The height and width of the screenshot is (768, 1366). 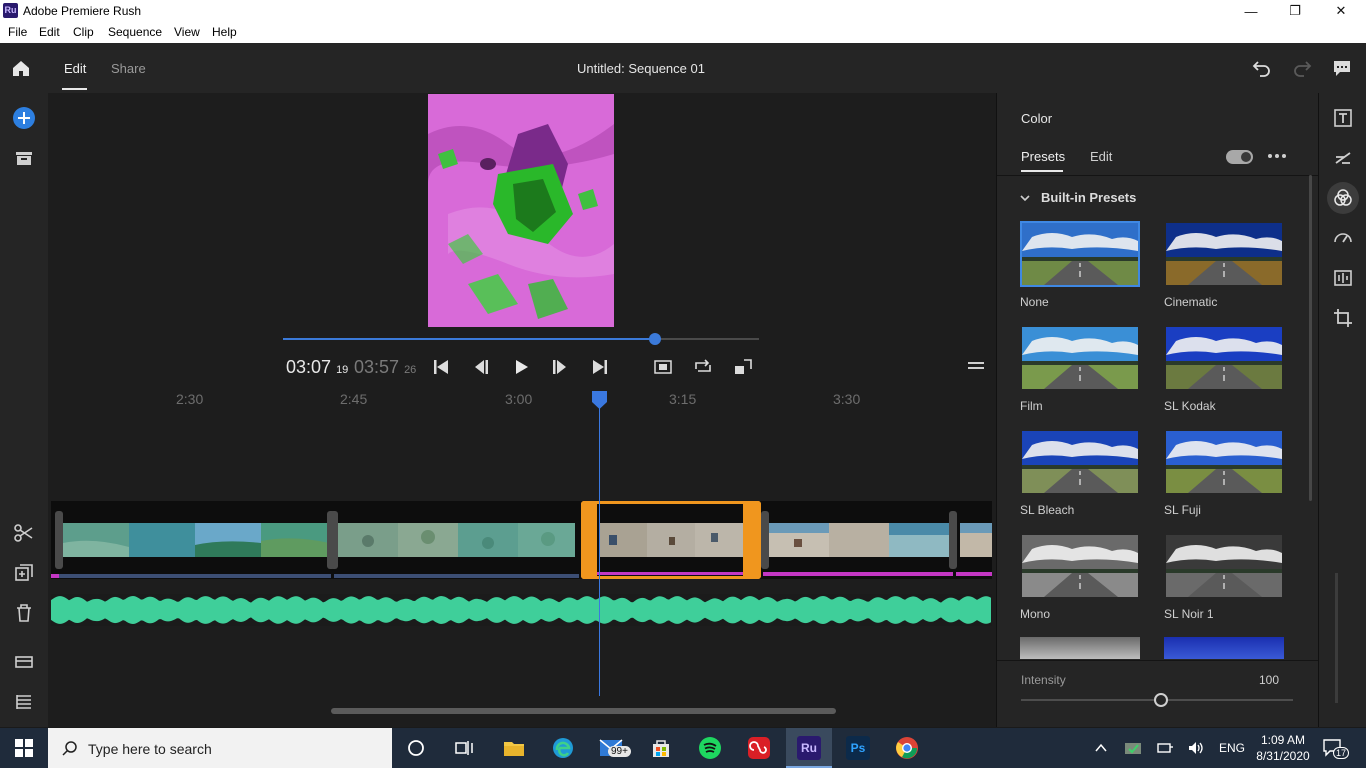 I want to click on intensity-slider-handle, so click(x=1161, y=700).